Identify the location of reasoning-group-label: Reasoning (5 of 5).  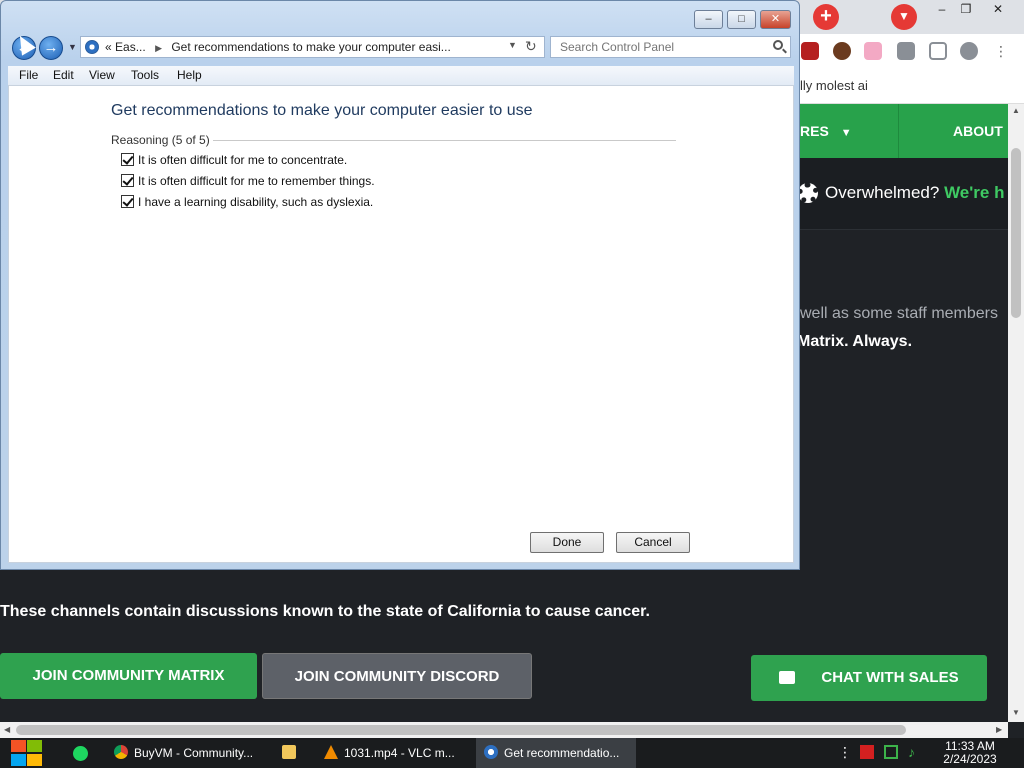
(162, 140).